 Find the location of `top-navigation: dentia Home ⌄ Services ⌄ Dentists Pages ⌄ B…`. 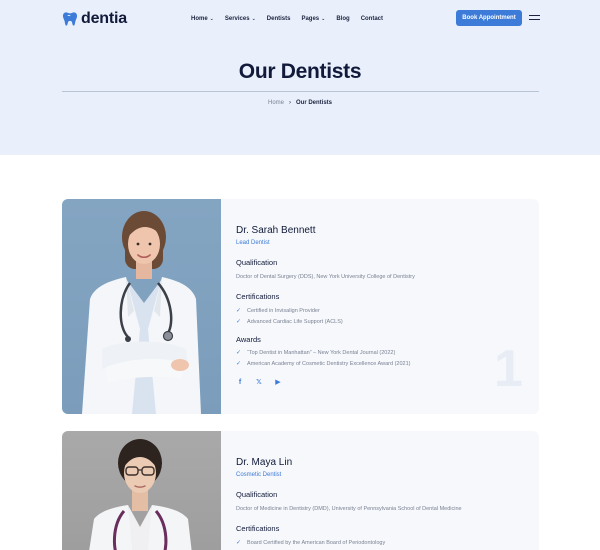

top-navigation: dentia Home ⌄ Services ⌄ Dentists Pages ⌄ B… is located at coordinates (301, 19).